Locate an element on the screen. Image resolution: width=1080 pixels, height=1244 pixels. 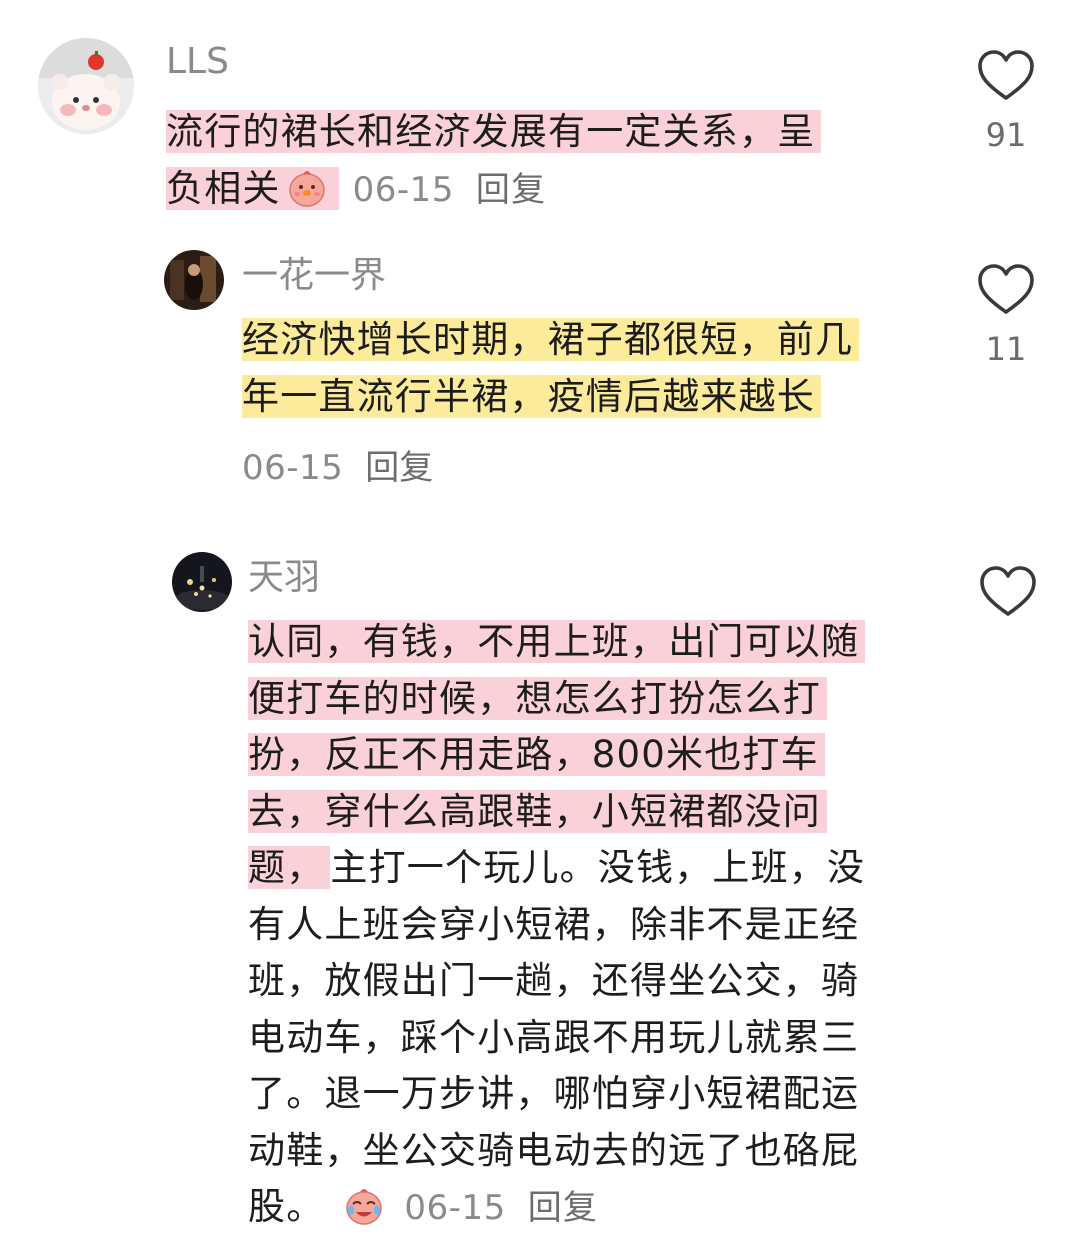
username: 一花一界 is located at coordinates (314, 276).